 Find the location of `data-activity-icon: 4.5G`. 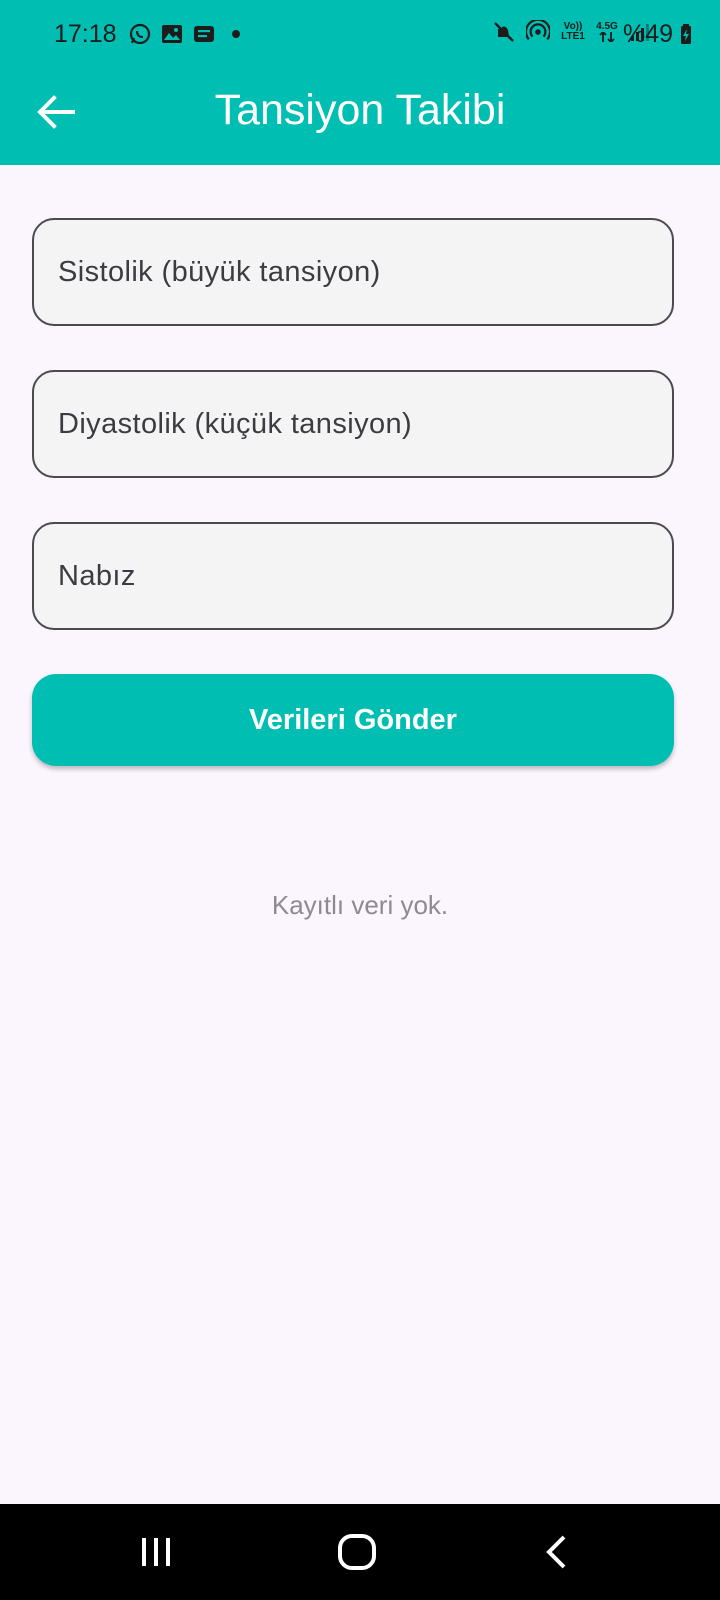

data-activity-icon: 4.5G is located at coordinates (607, 32).